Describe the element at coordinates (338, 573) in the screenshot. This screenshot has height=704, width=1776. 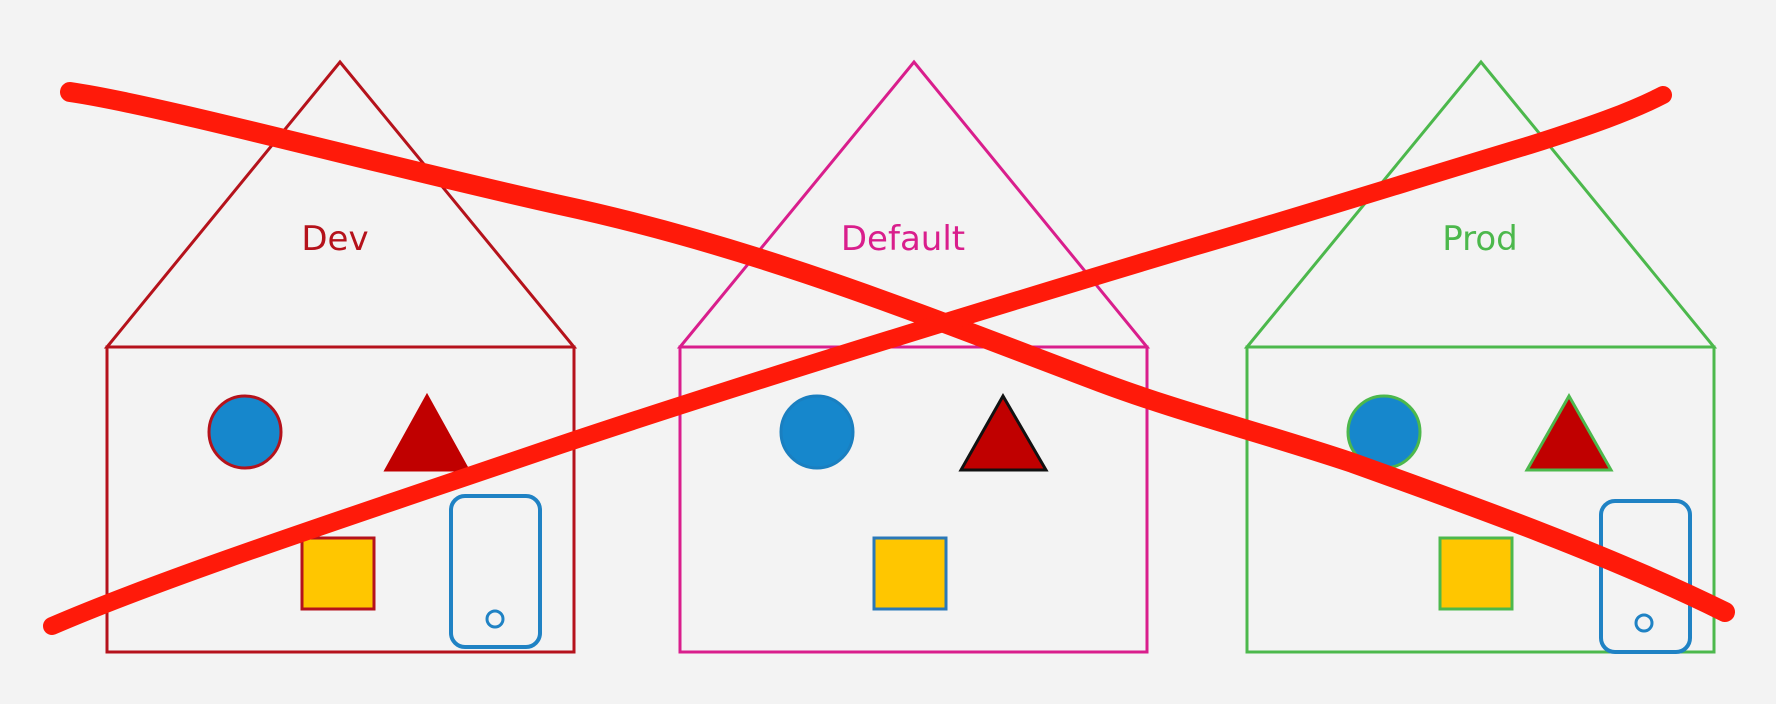
I see `dev-square-shape` at that location.